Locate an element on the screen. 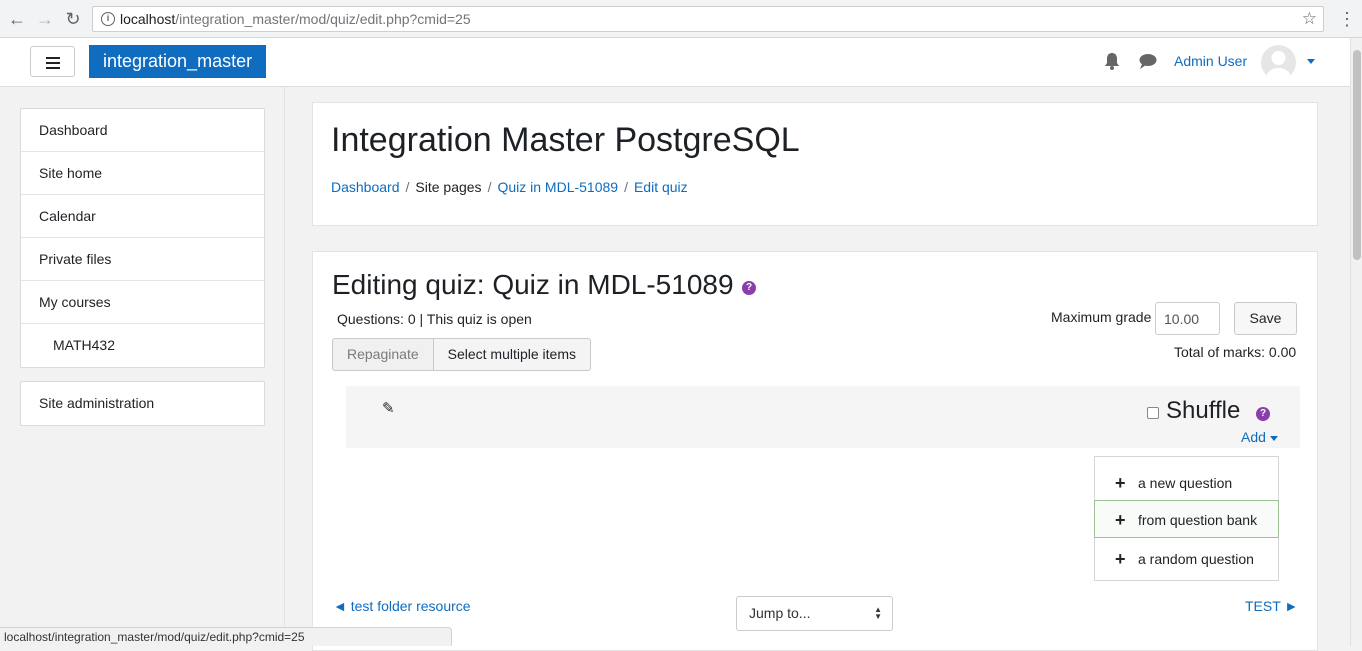  add-new-question-item: + a new question is located at coordinates (1186, 483).